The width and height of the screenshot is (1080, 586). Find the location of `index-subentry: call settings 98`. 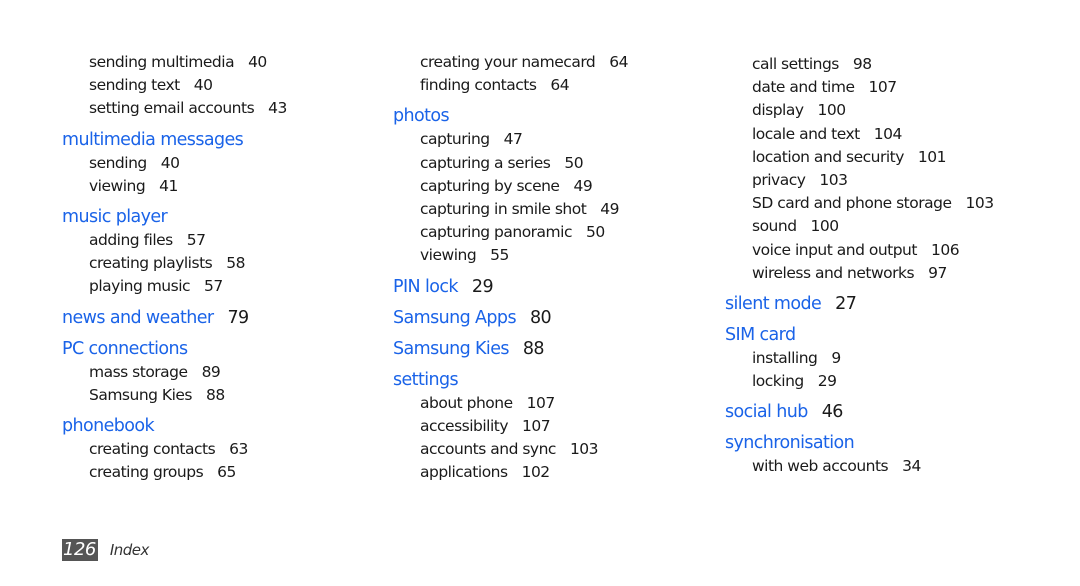

index-subentry: call settings 98 is located at coordinates (859, 64).